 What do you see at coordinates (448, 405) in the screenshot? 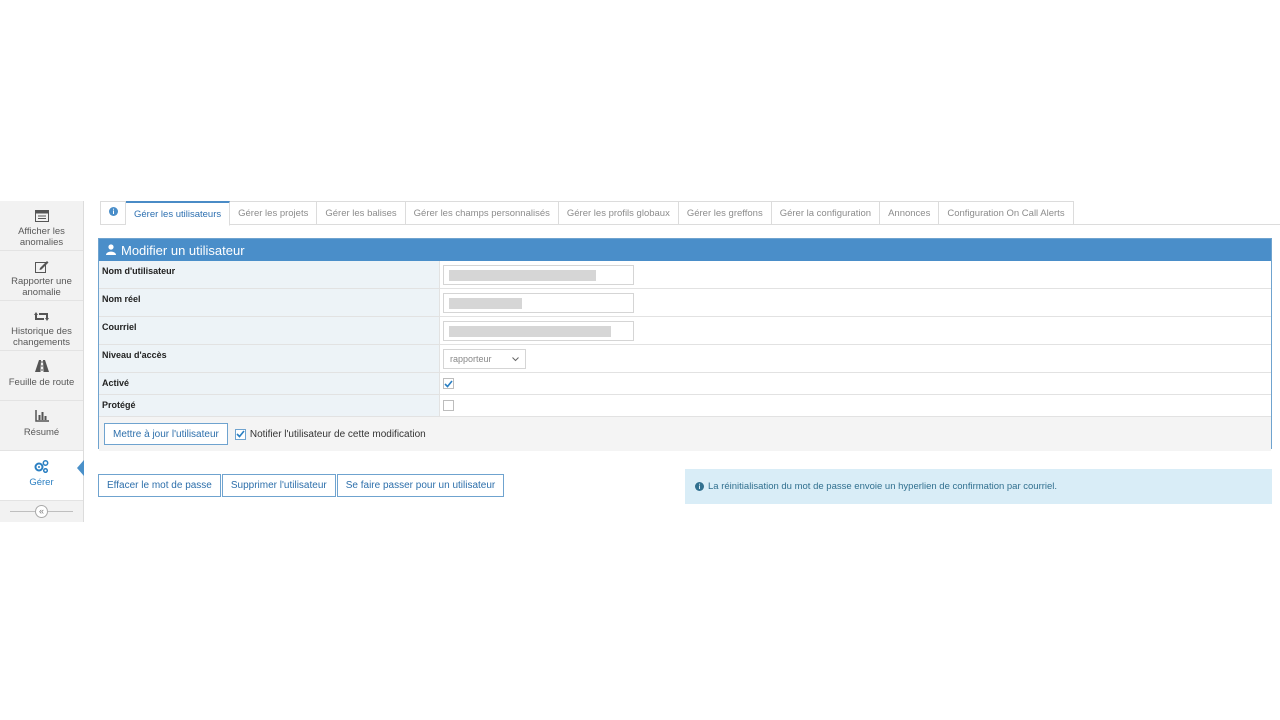
I see `protected-checkbox` at bounding box center [448, 405].